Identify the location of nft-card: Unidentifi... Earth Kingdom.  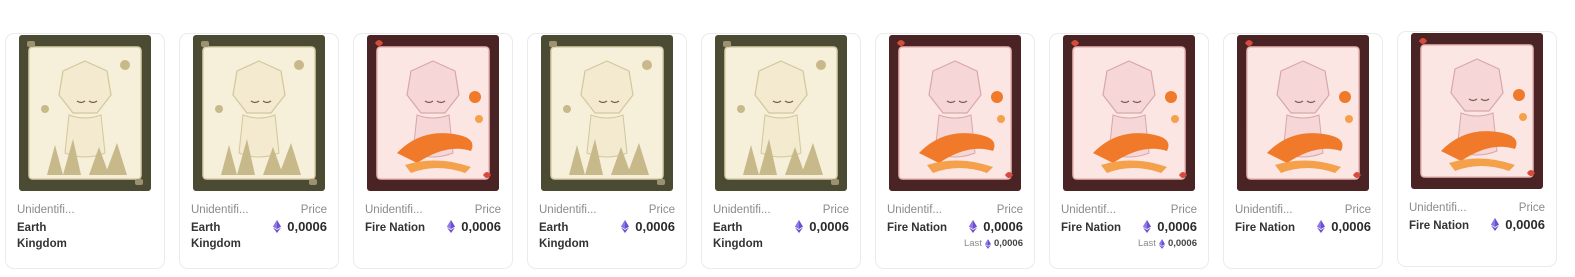
(85, 151).